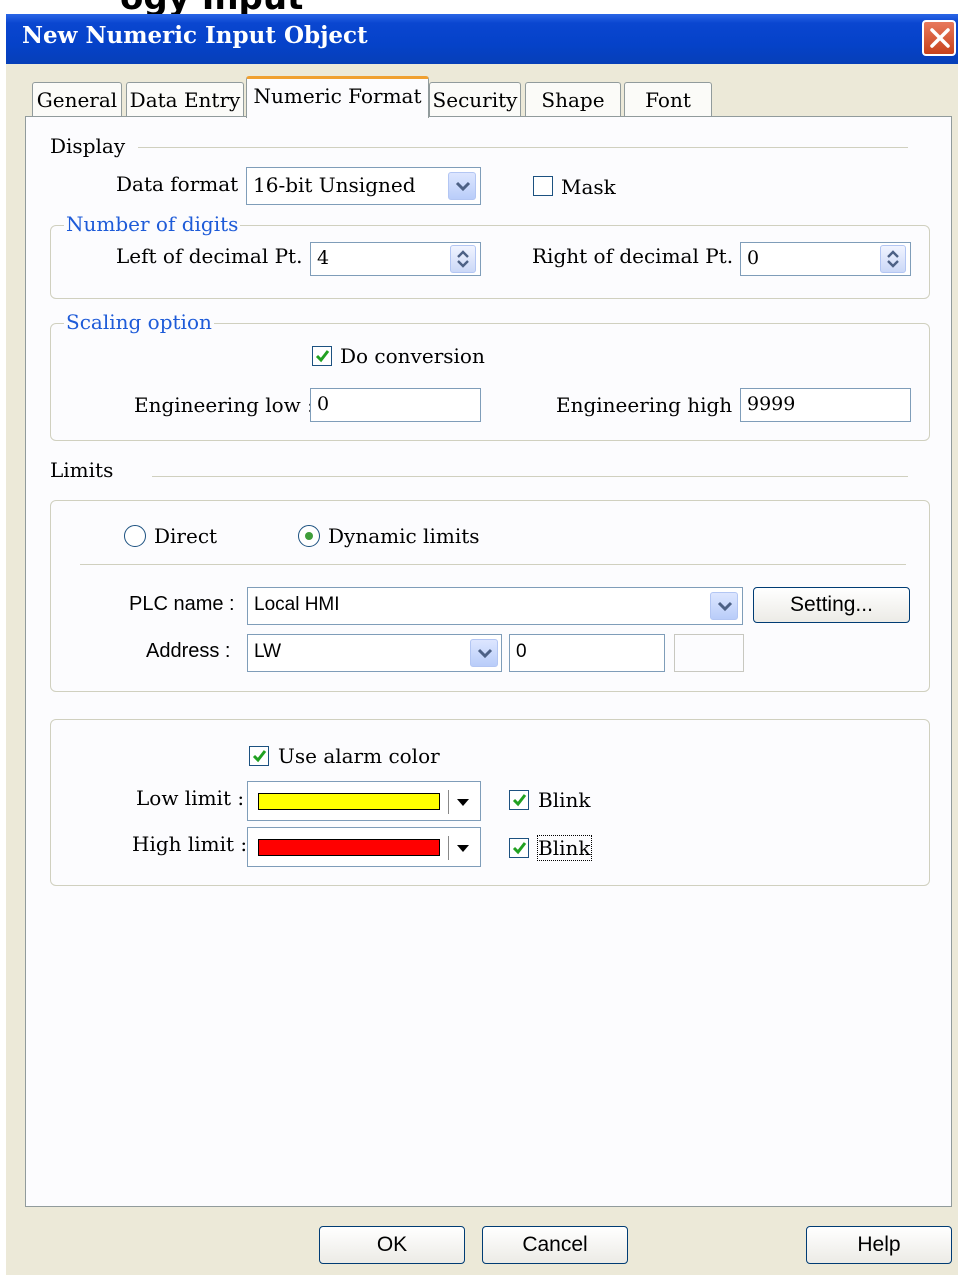  Describe the element at coordinates (564, 800) in the screenshot. I see `low-blink-label: Blink` at that location.